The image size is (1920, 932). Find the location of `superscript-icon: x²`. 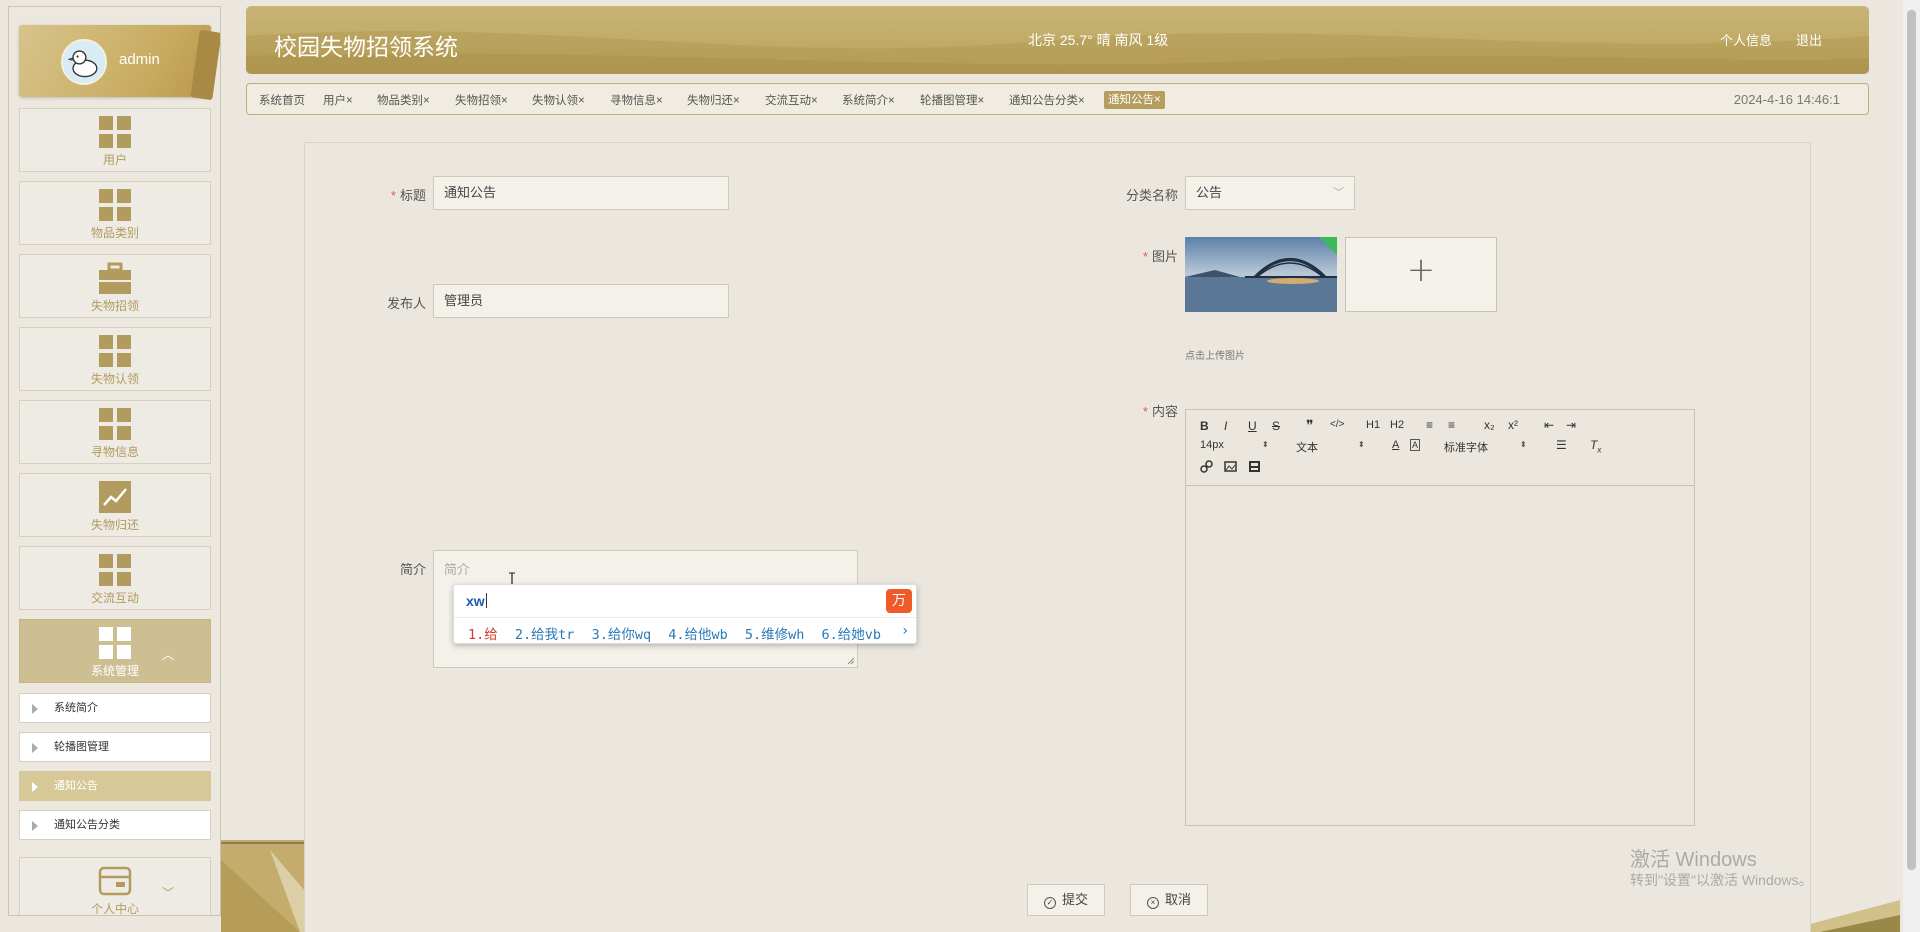

superscript-icon: x² is located at coordinates (1513, 425).